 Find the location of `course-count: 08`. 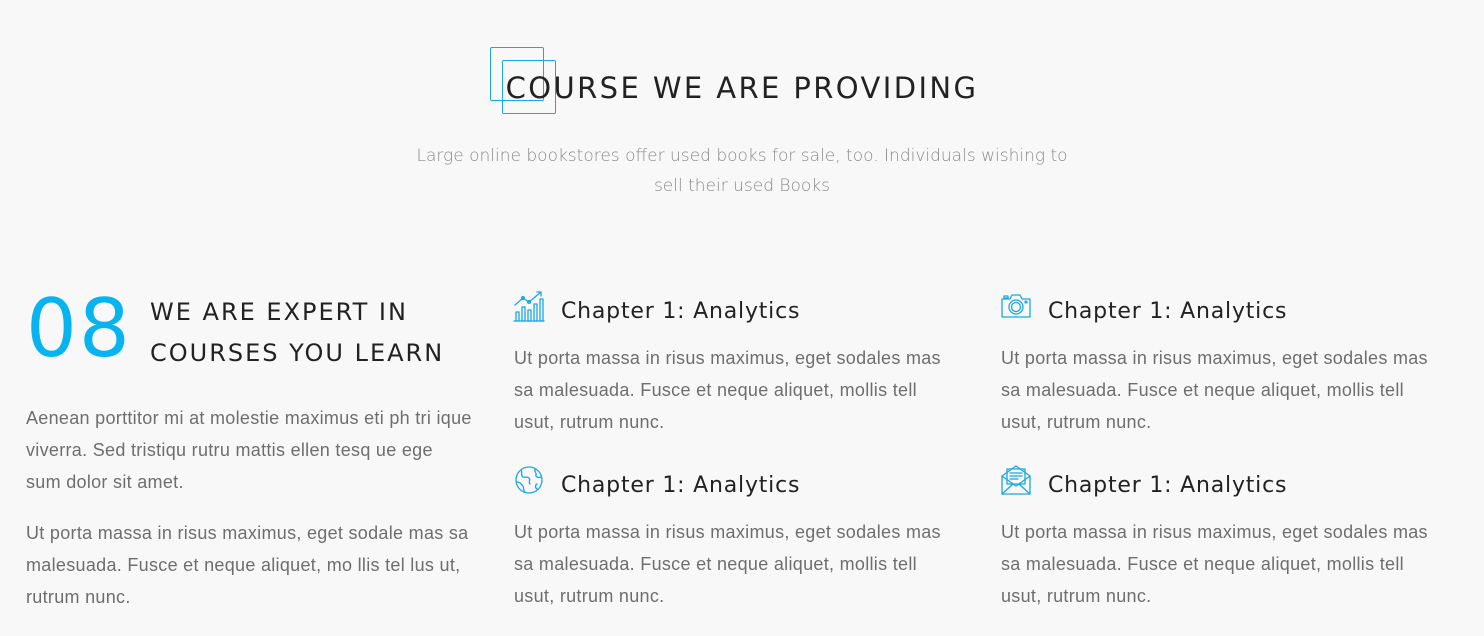

course-count: 08 is located at coordinates (79, 328).